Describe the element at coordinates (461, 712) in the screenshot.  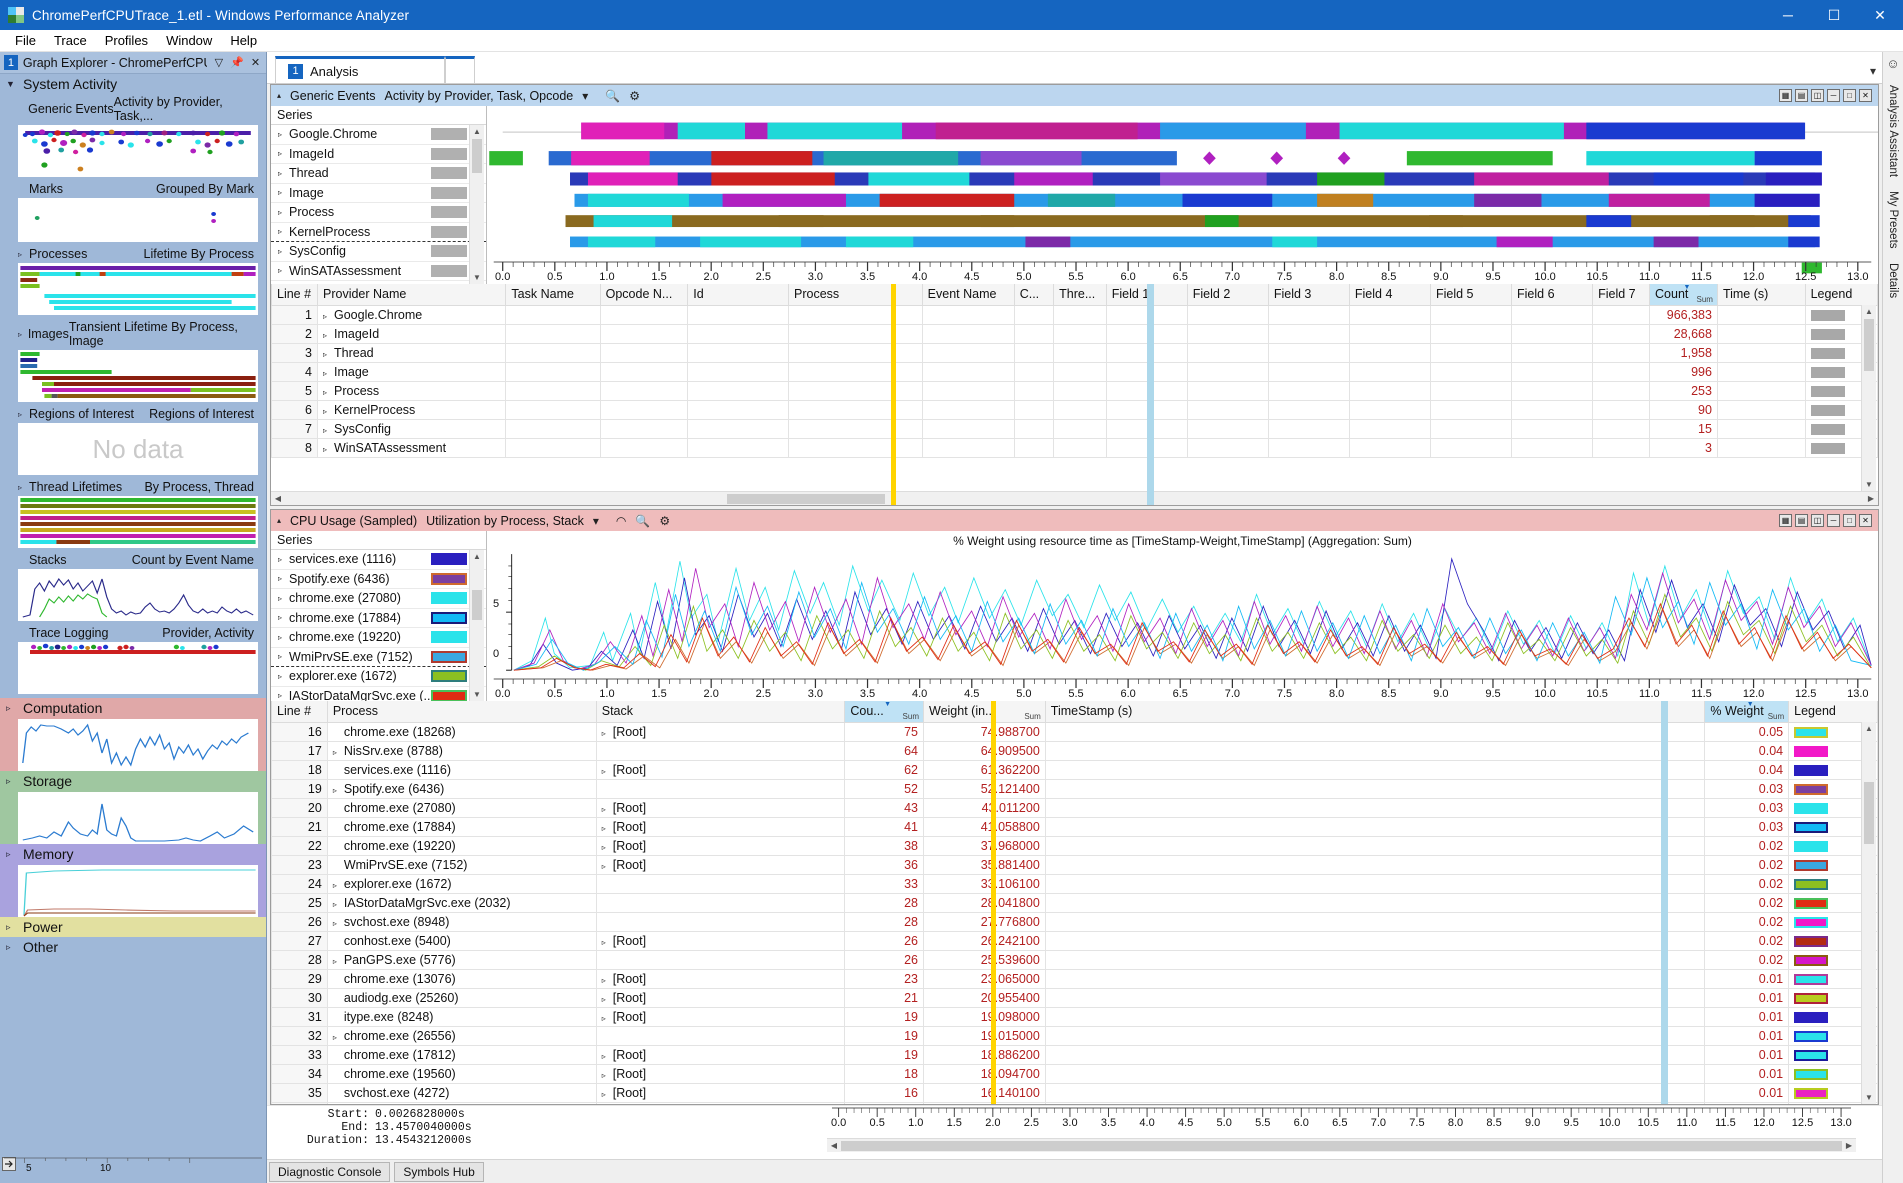
I see `col-process: Process` at that location.